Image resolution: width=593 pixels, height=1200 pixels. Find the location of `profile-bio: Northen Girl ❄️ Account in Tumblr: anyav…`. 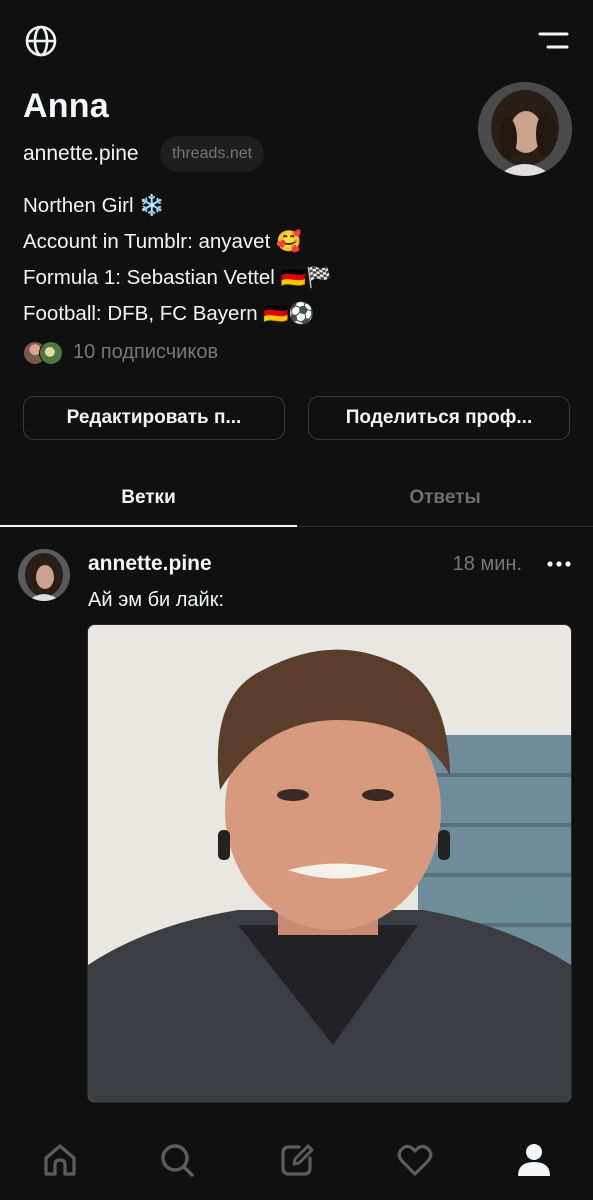

profile-bio: Northen Girl ❄️ Account in Tumblr: anyav… is located at coordinates (177, 260).